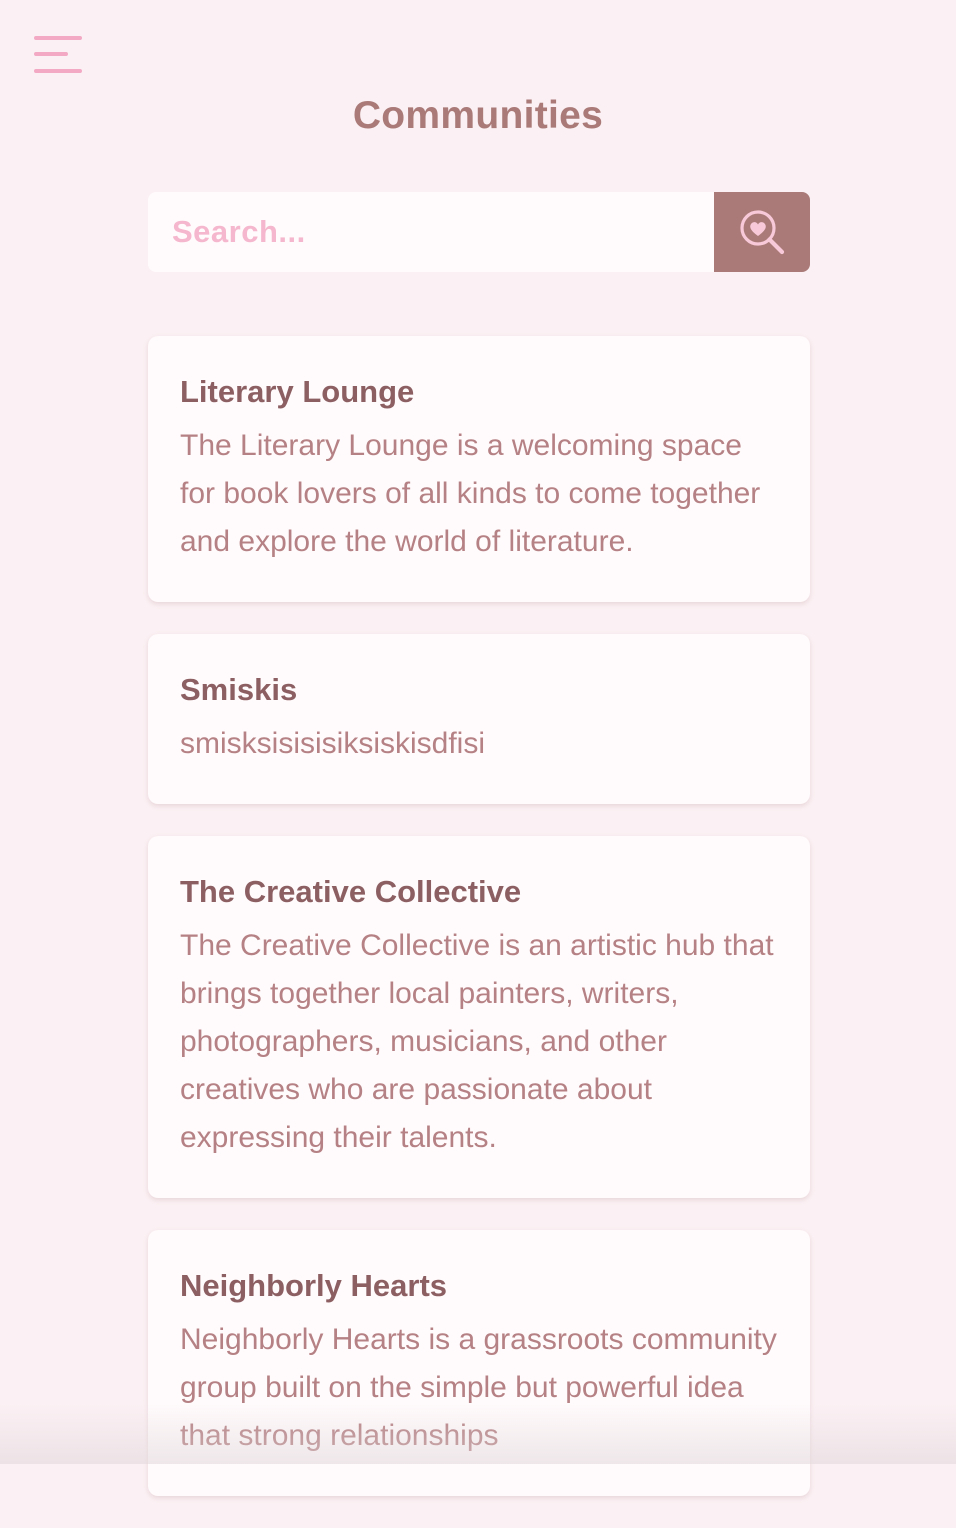 The width and height of the screenshot is (956, 1528). Describe the element at coordinates (431, 232) in the screenshot. I see `search-input` at that location.